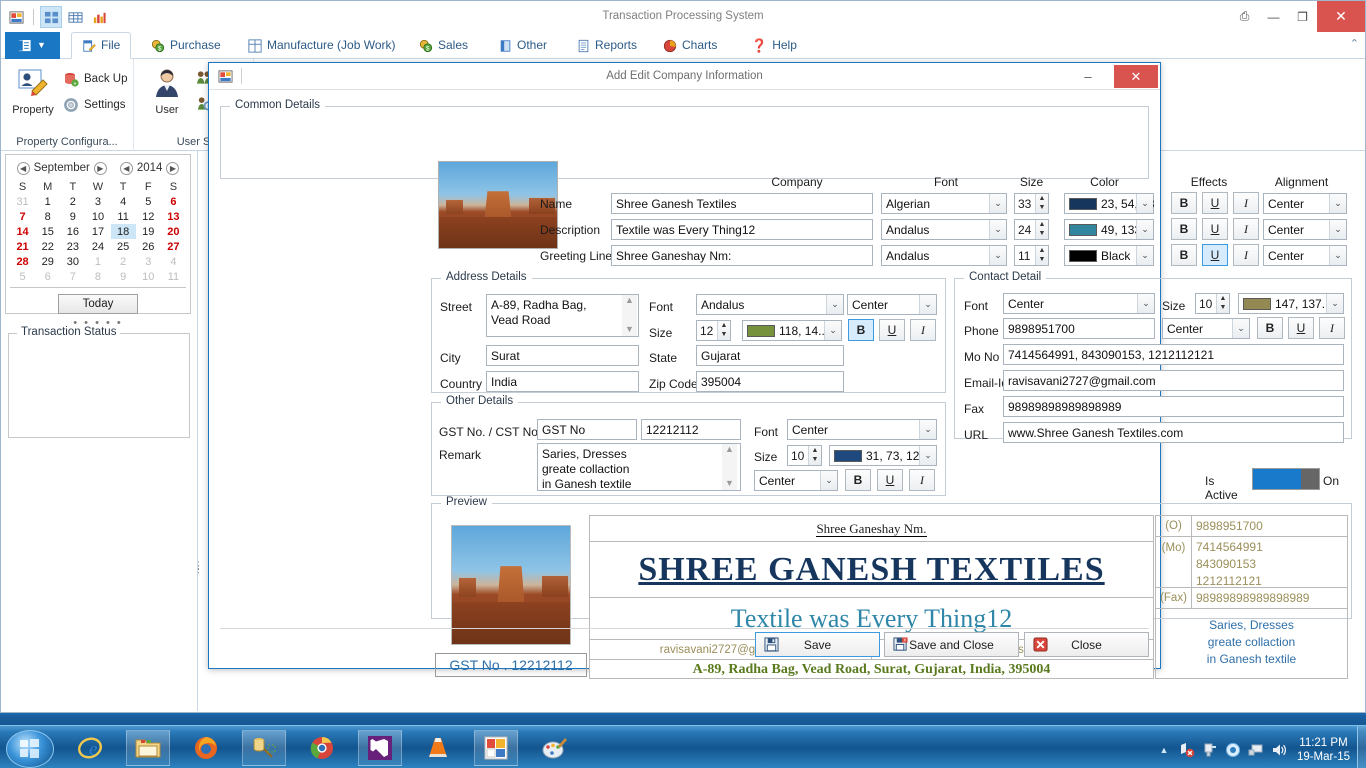 The image size is (1366, 768). I want to click on address-font-select: Andalus ⌄, so click(770, 304).